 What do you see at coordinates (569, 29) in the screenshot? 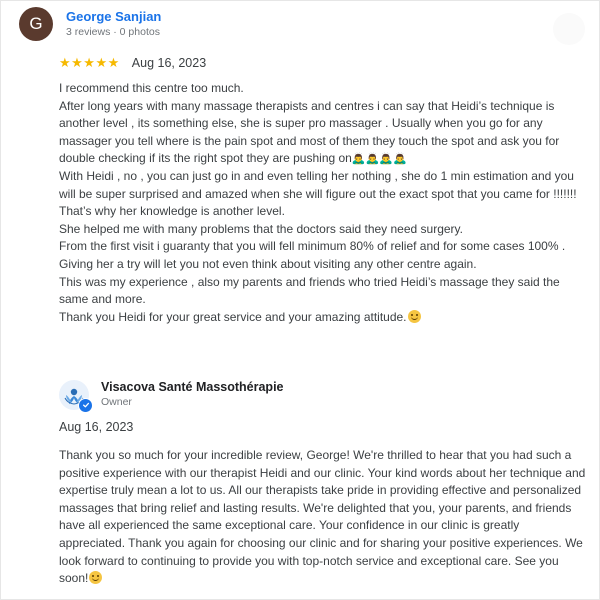
I see `more-options-icon` at bounding box center [569, 29].